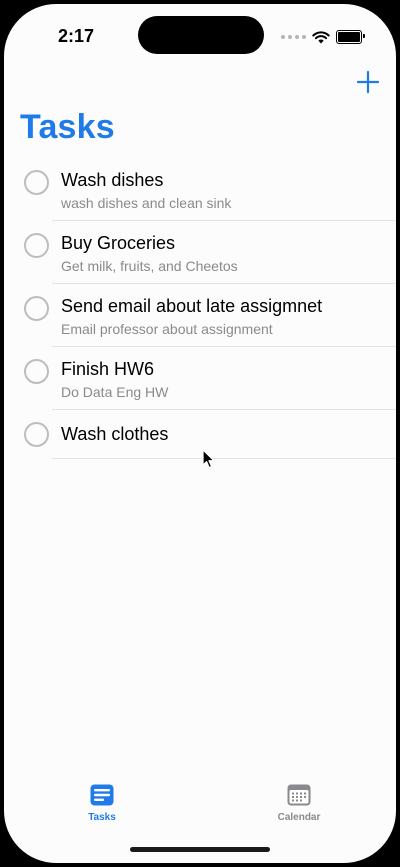 This screenshot has height=867, width=400. I want to click on tab-tasks: Tasks, so click(102, 803).